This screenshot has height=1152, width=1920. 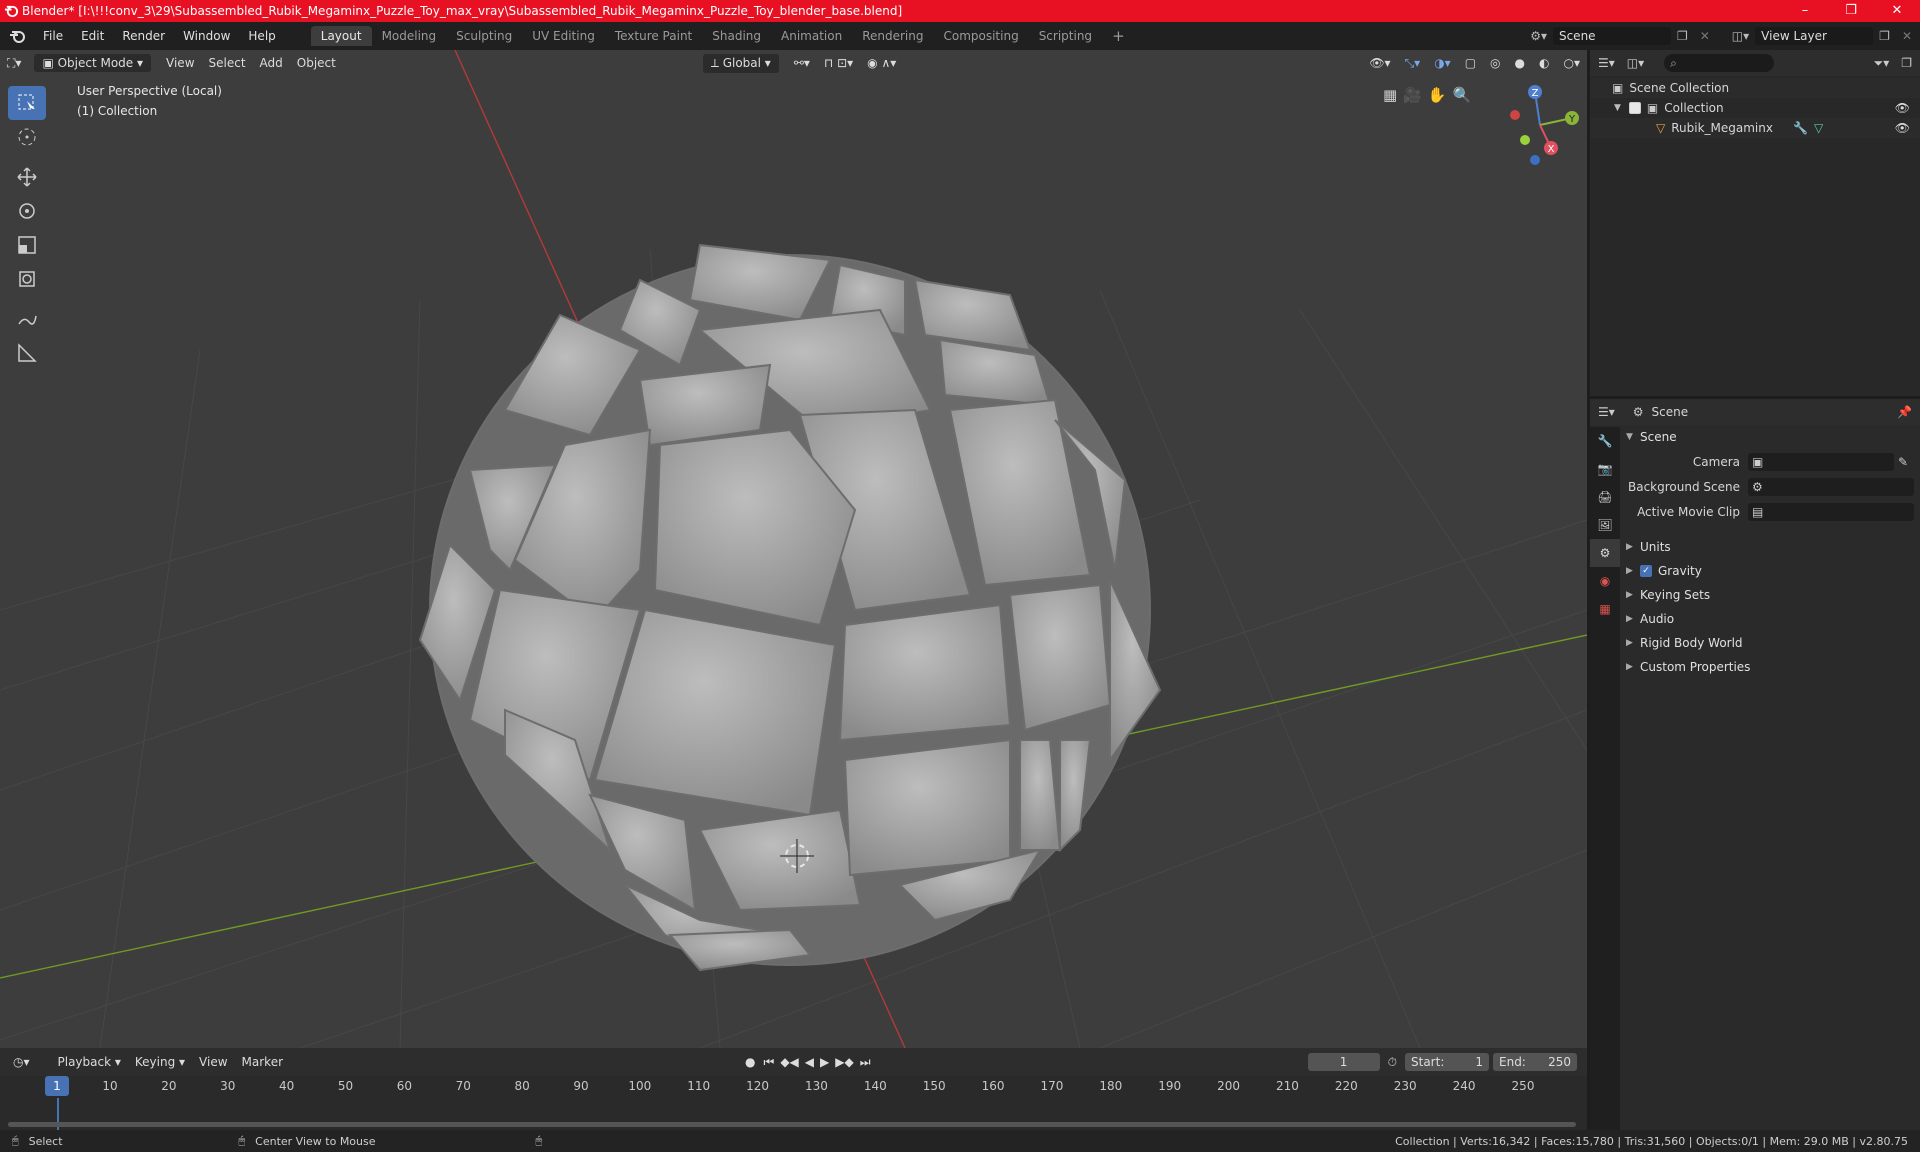 What do you see at coordinates (261, 36) in the screenshot?
I see `menu-help: Help` at bounding box center [261, 36].